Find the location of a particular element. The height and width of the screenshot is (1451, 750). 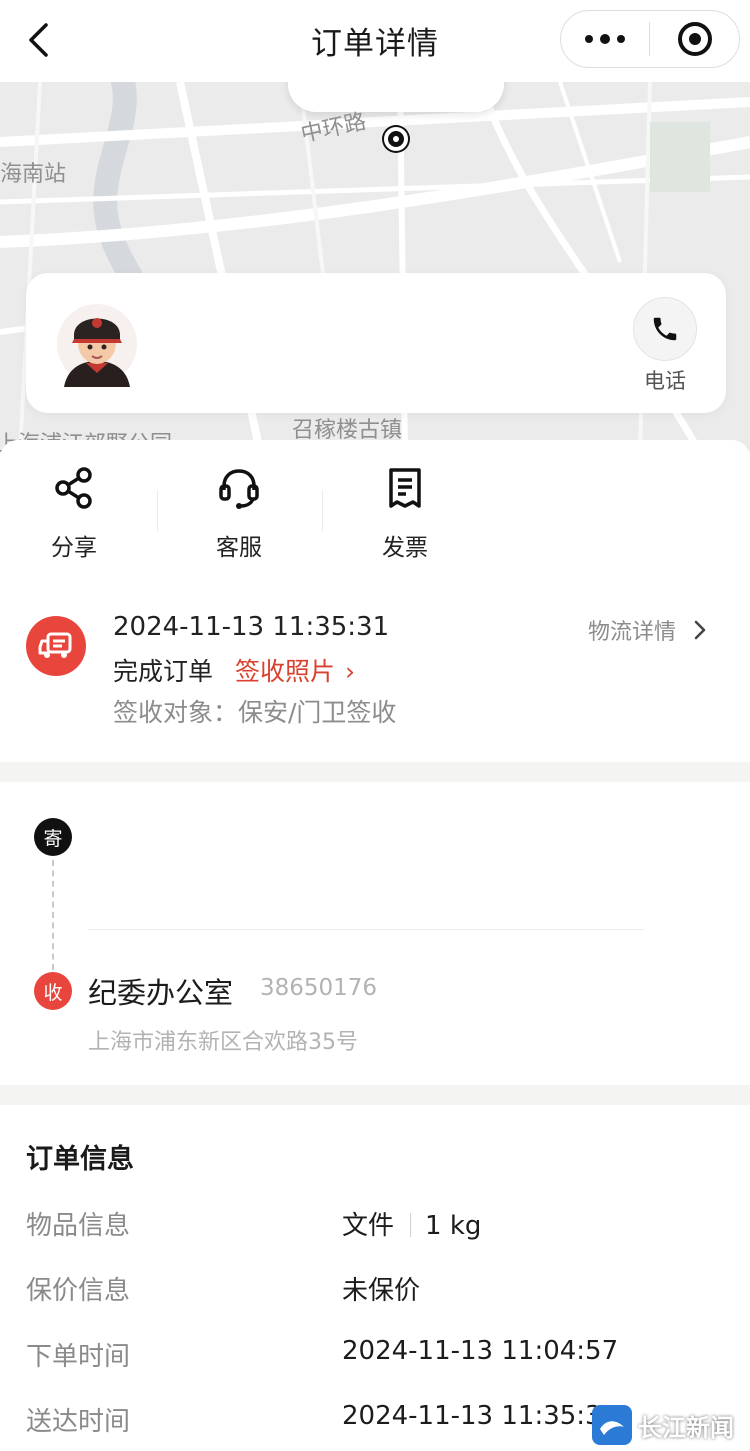

map-location-bubble is located at coordinates (396, 97).